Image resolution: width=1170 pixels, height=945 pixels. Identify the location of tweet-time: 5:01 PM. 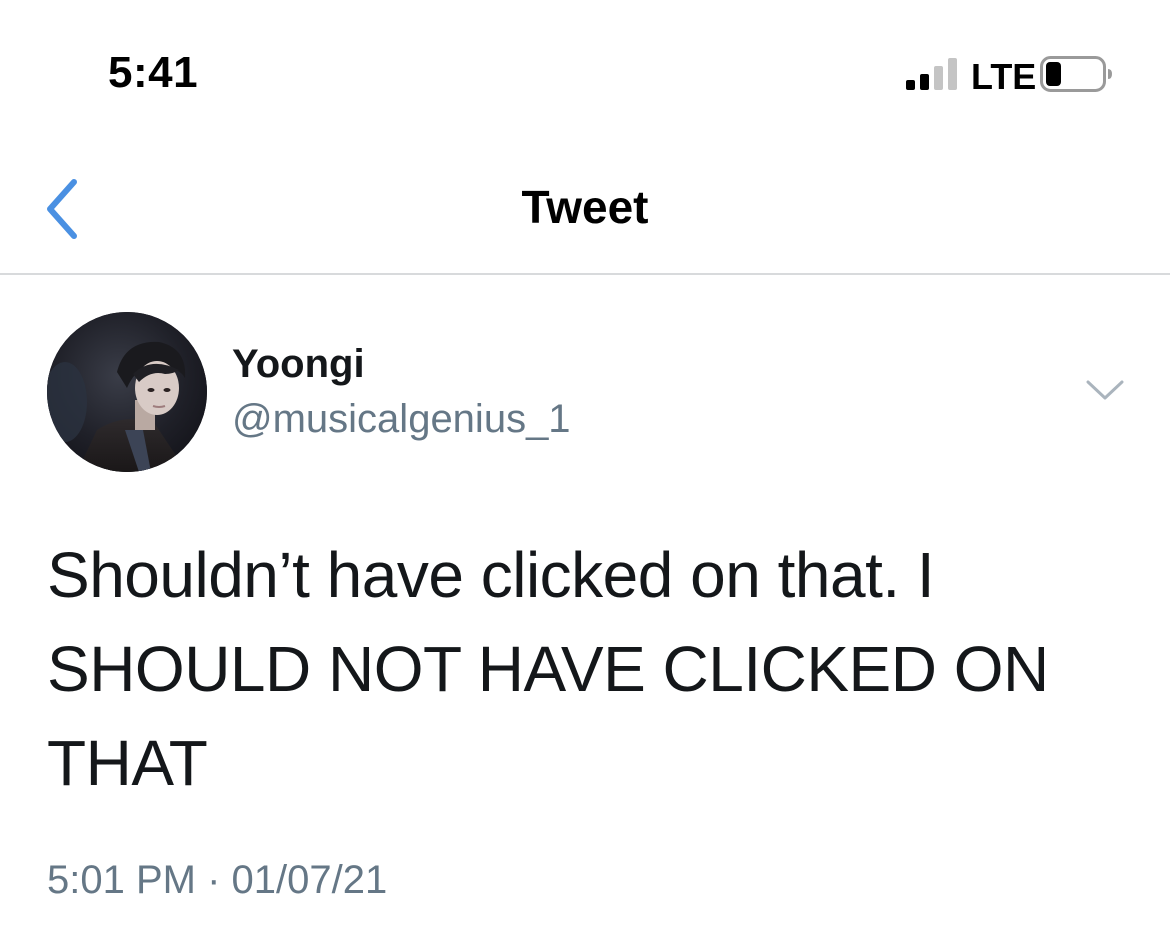
(121, 880).